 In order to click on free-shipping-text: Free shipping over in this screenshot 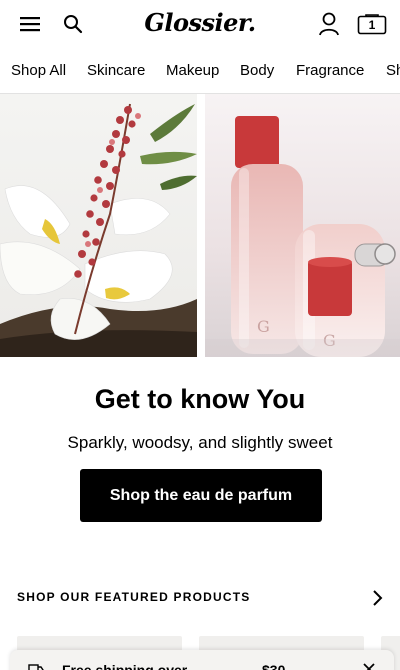, I will do `click(125, 666)`.